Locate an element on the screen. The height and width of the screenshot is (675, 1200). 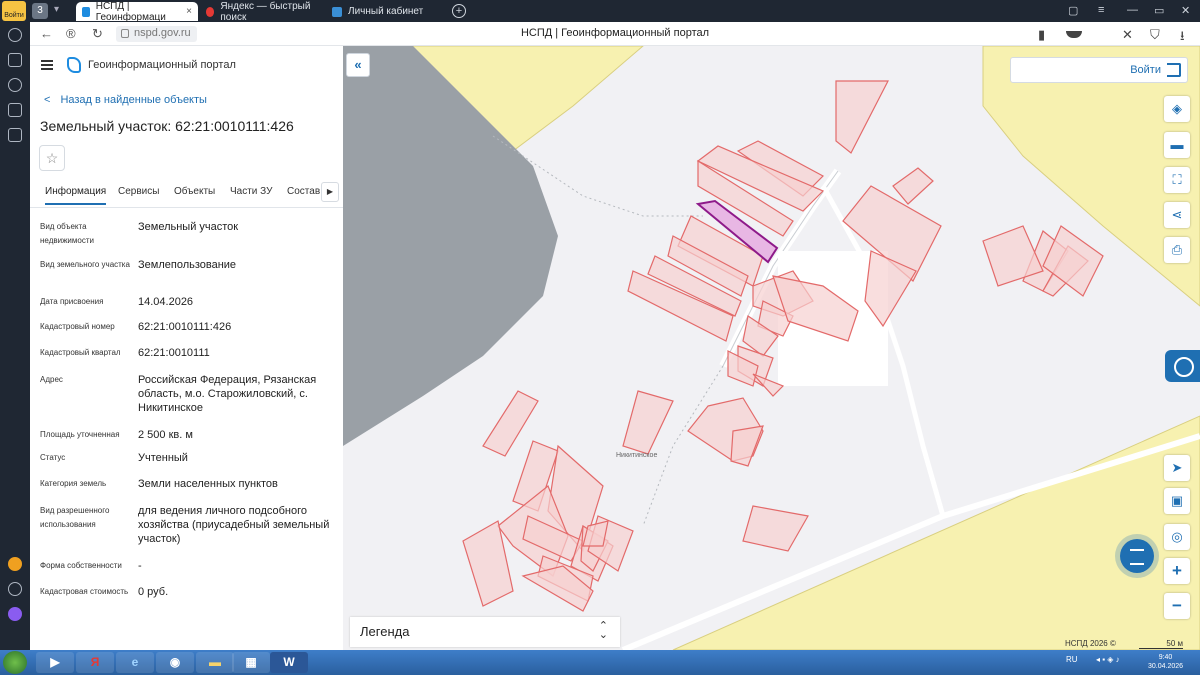
word-icon: W is located at coordinates (289, 662).